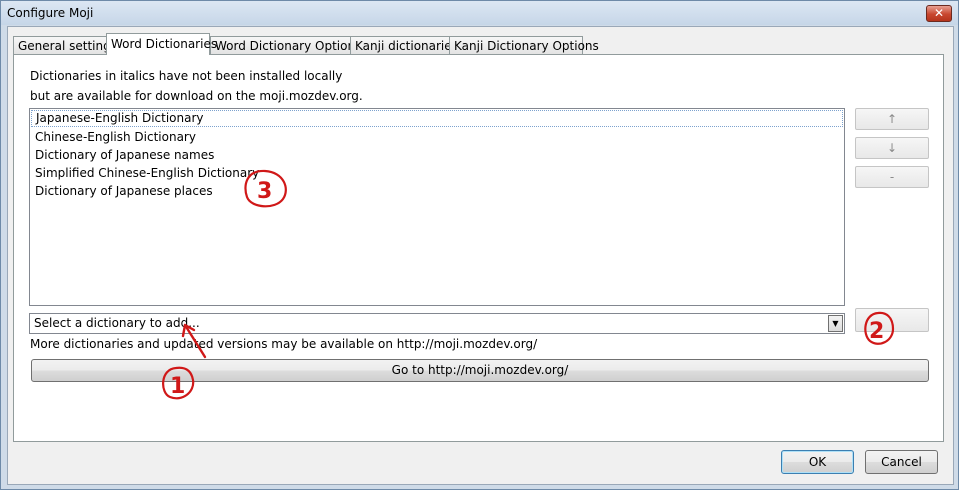 The image size is (959, 490). What do you see at coordinates (50, 13) in the screenshot?
I see `window-title: Configure Moji` at bounding box center [50, 13].